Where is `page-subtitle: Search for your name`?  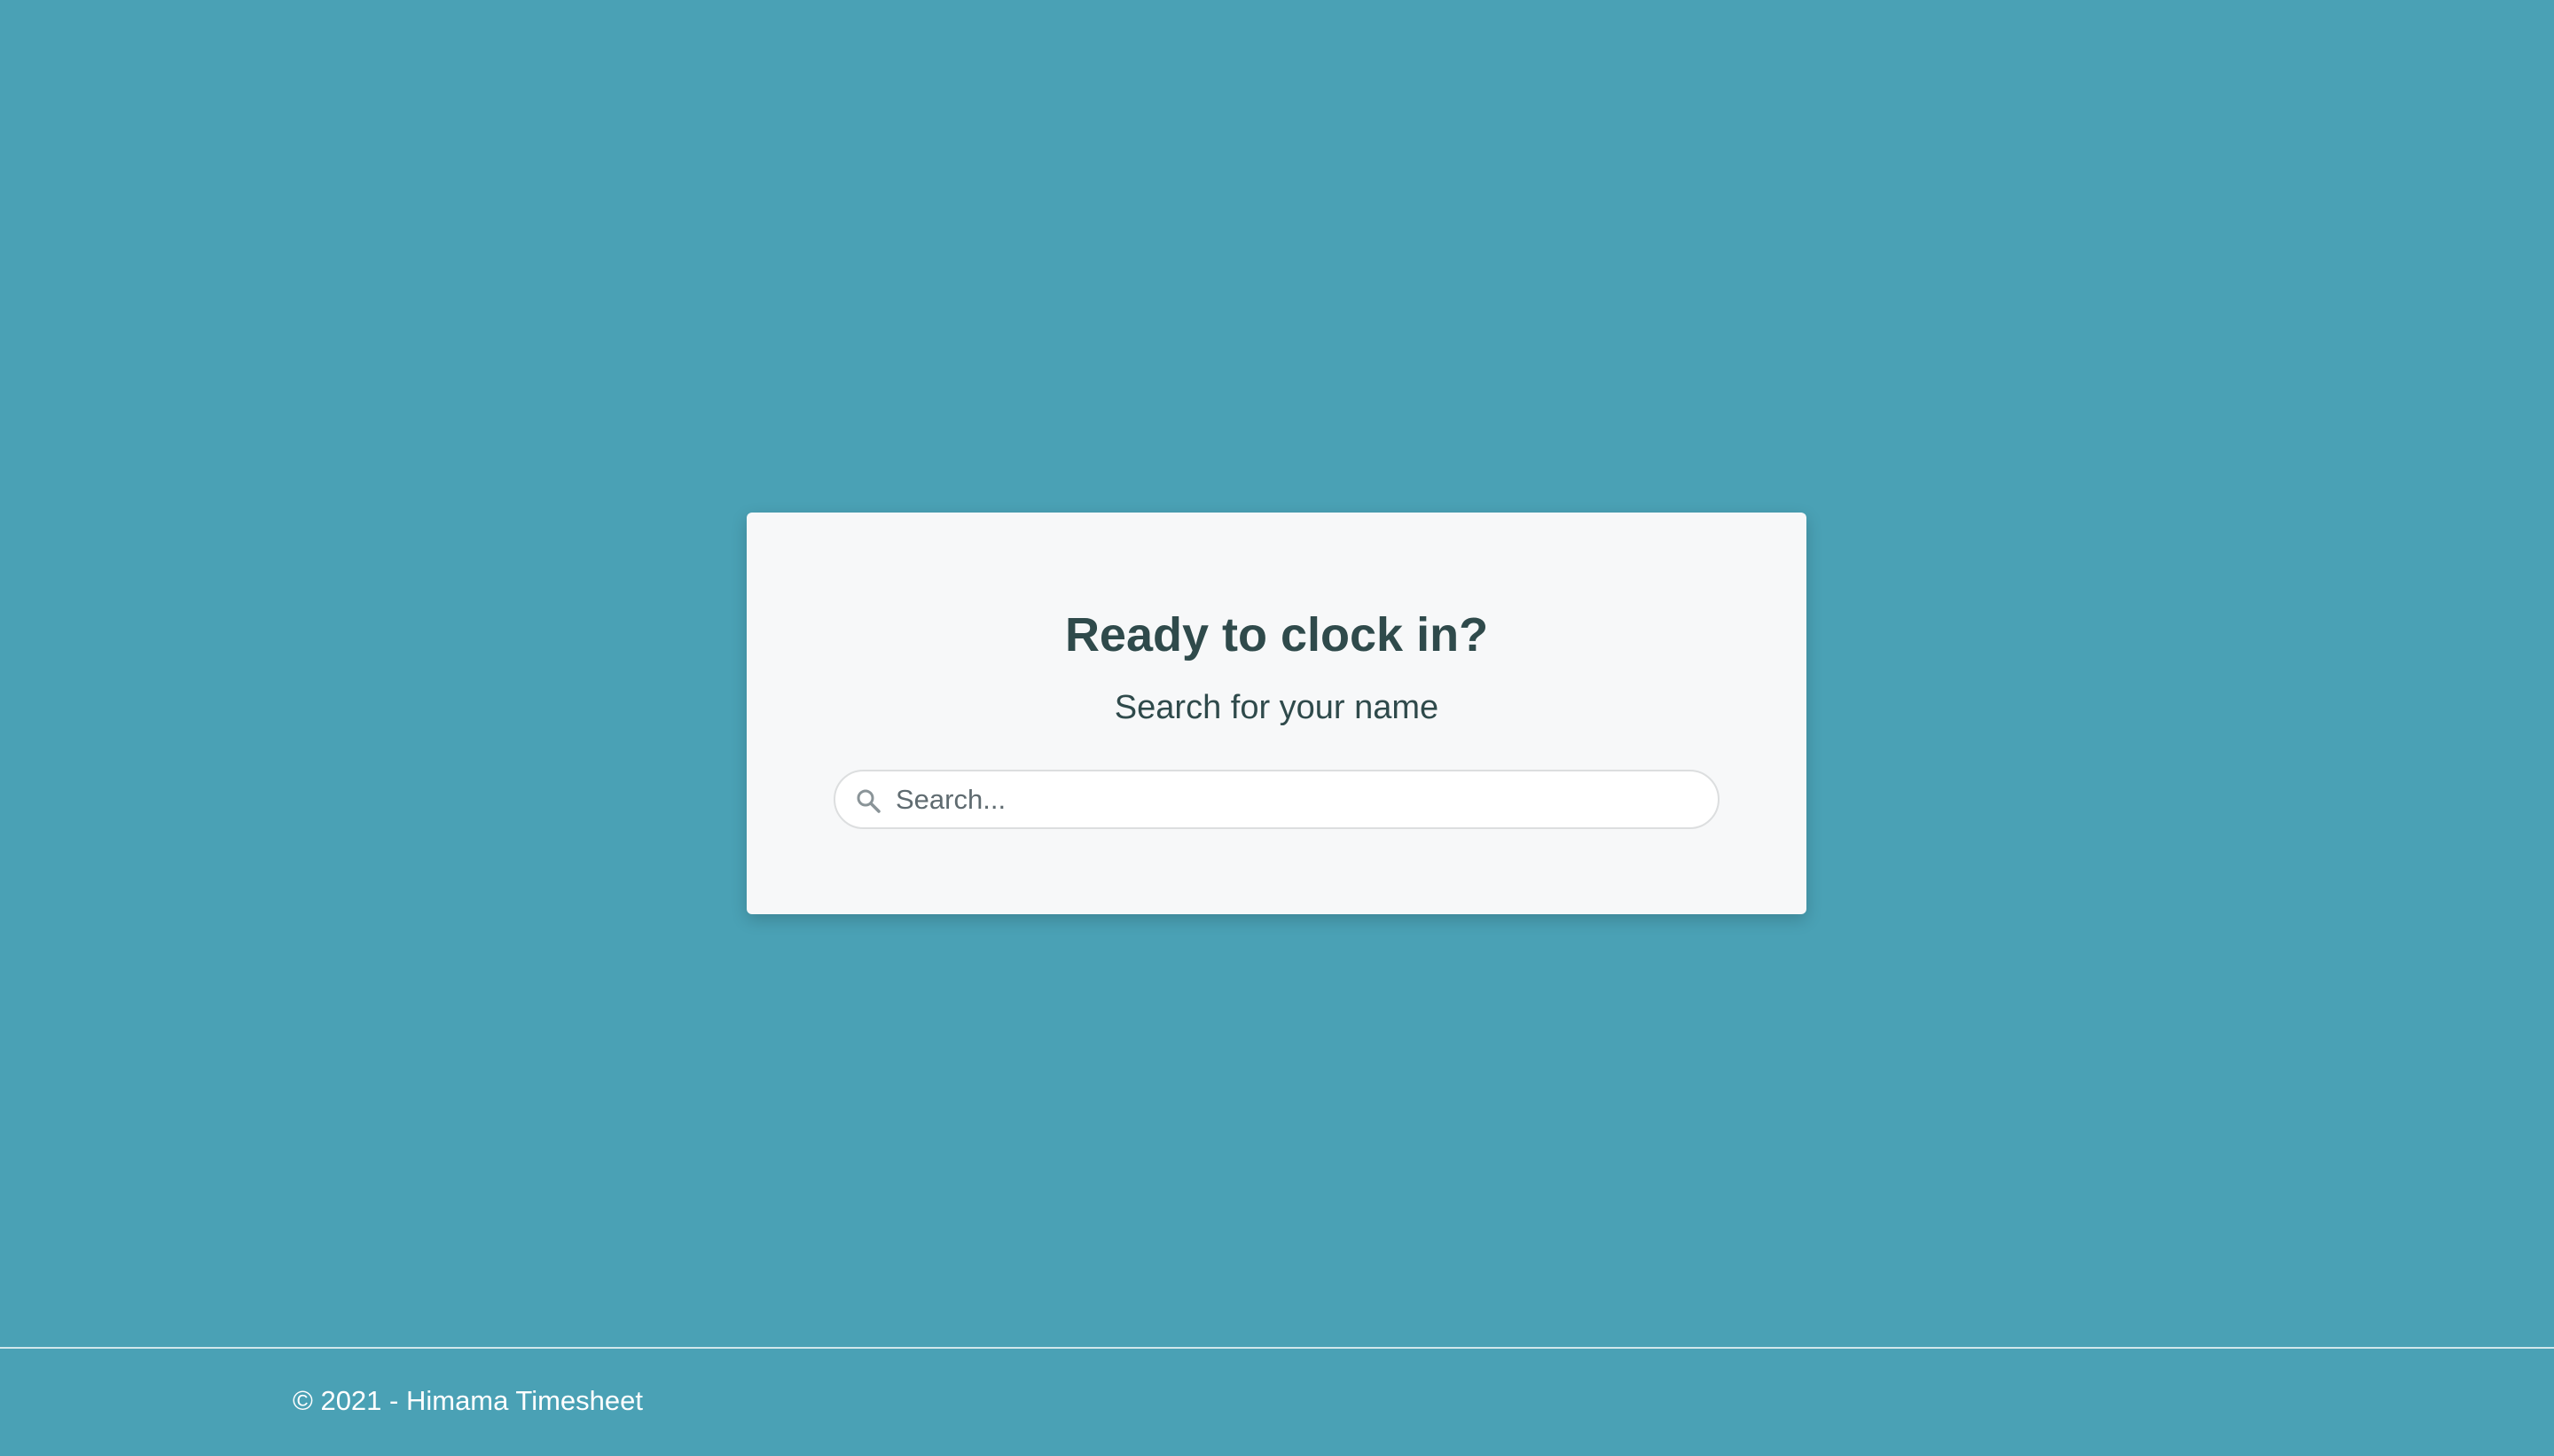 page-subtitle: Search for your name is located at coordinates (1276, 707).